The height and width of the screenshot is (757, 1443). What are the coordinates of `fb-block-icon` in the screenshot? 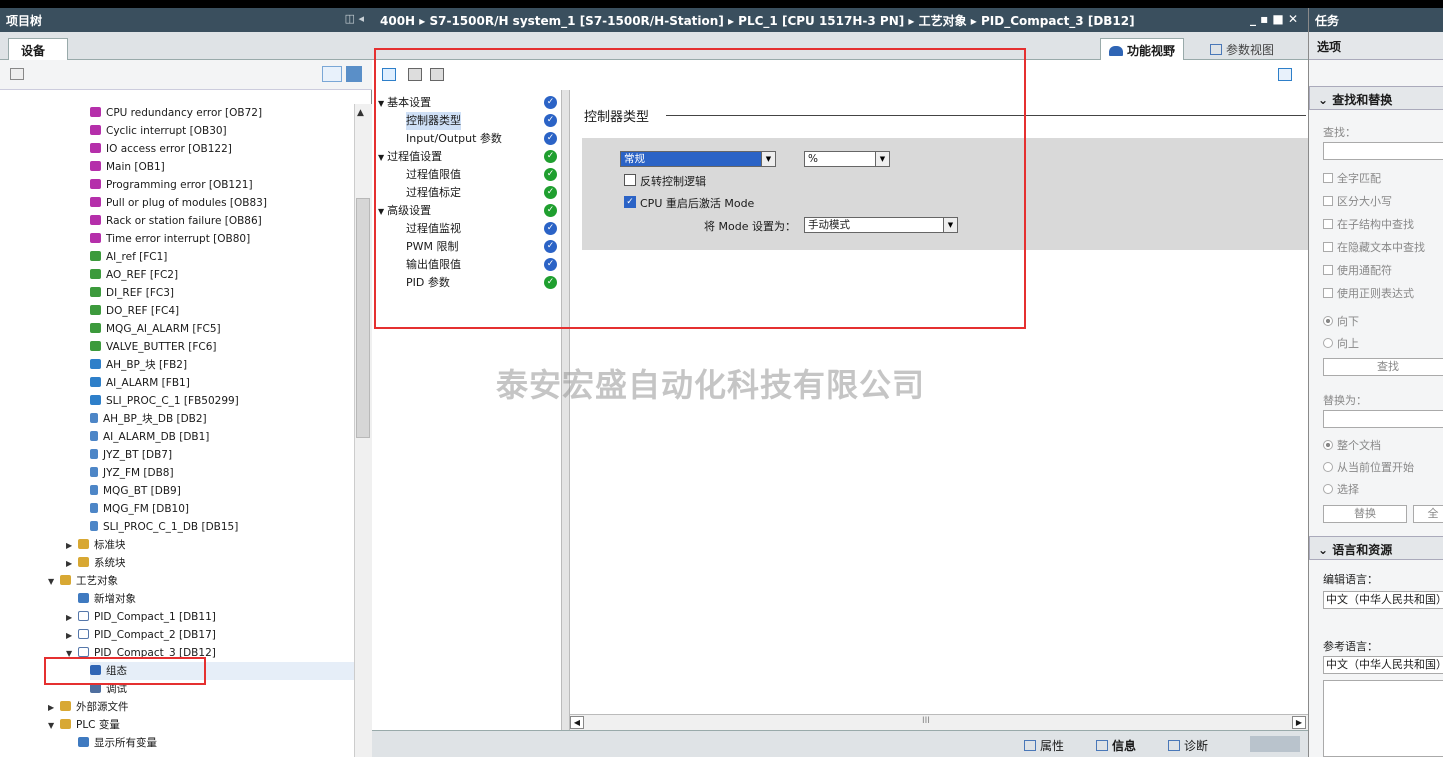 It's located at (95, 364).